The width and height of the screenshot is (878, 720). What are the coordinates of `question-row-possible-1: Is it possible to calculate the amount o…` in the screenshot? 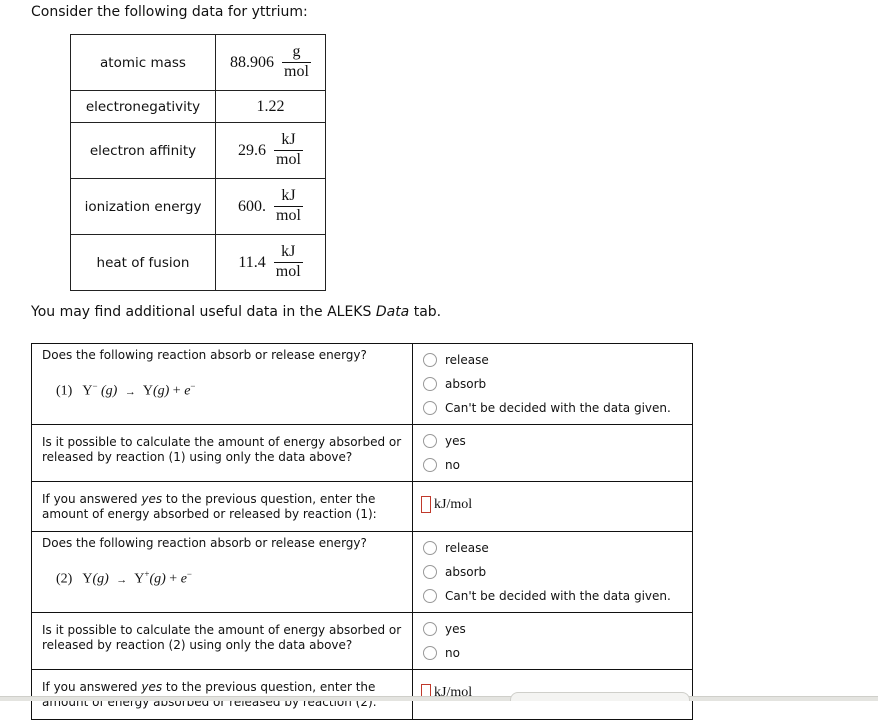 It's located at (362, 453).